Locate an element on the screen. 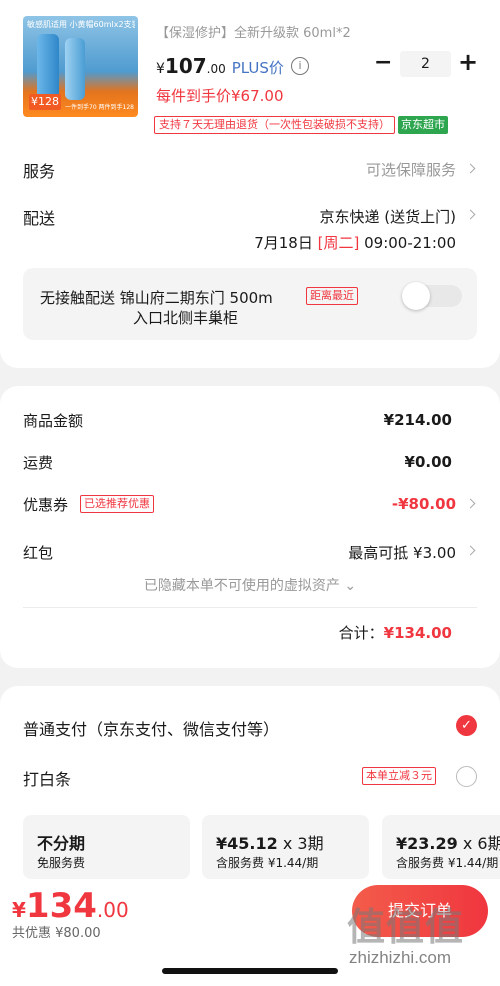 Image resolution: width=500 pixels, height=986 pixels. order-total: 合计：¥134.00 is located at coordinates (395, 632).